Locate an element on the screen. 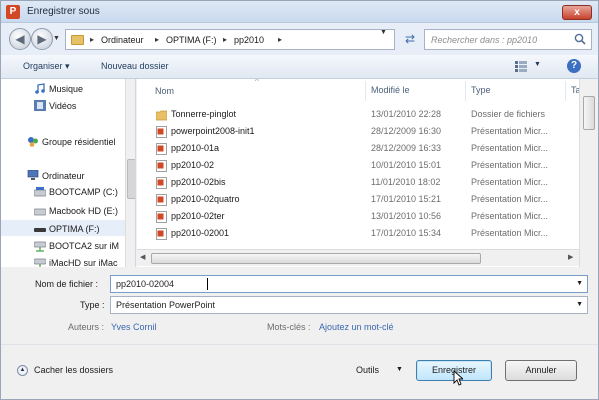 The width and height of the screenshot is (599, 400). file-type: Dossier de fichiers is located at coordinates (508, 114).